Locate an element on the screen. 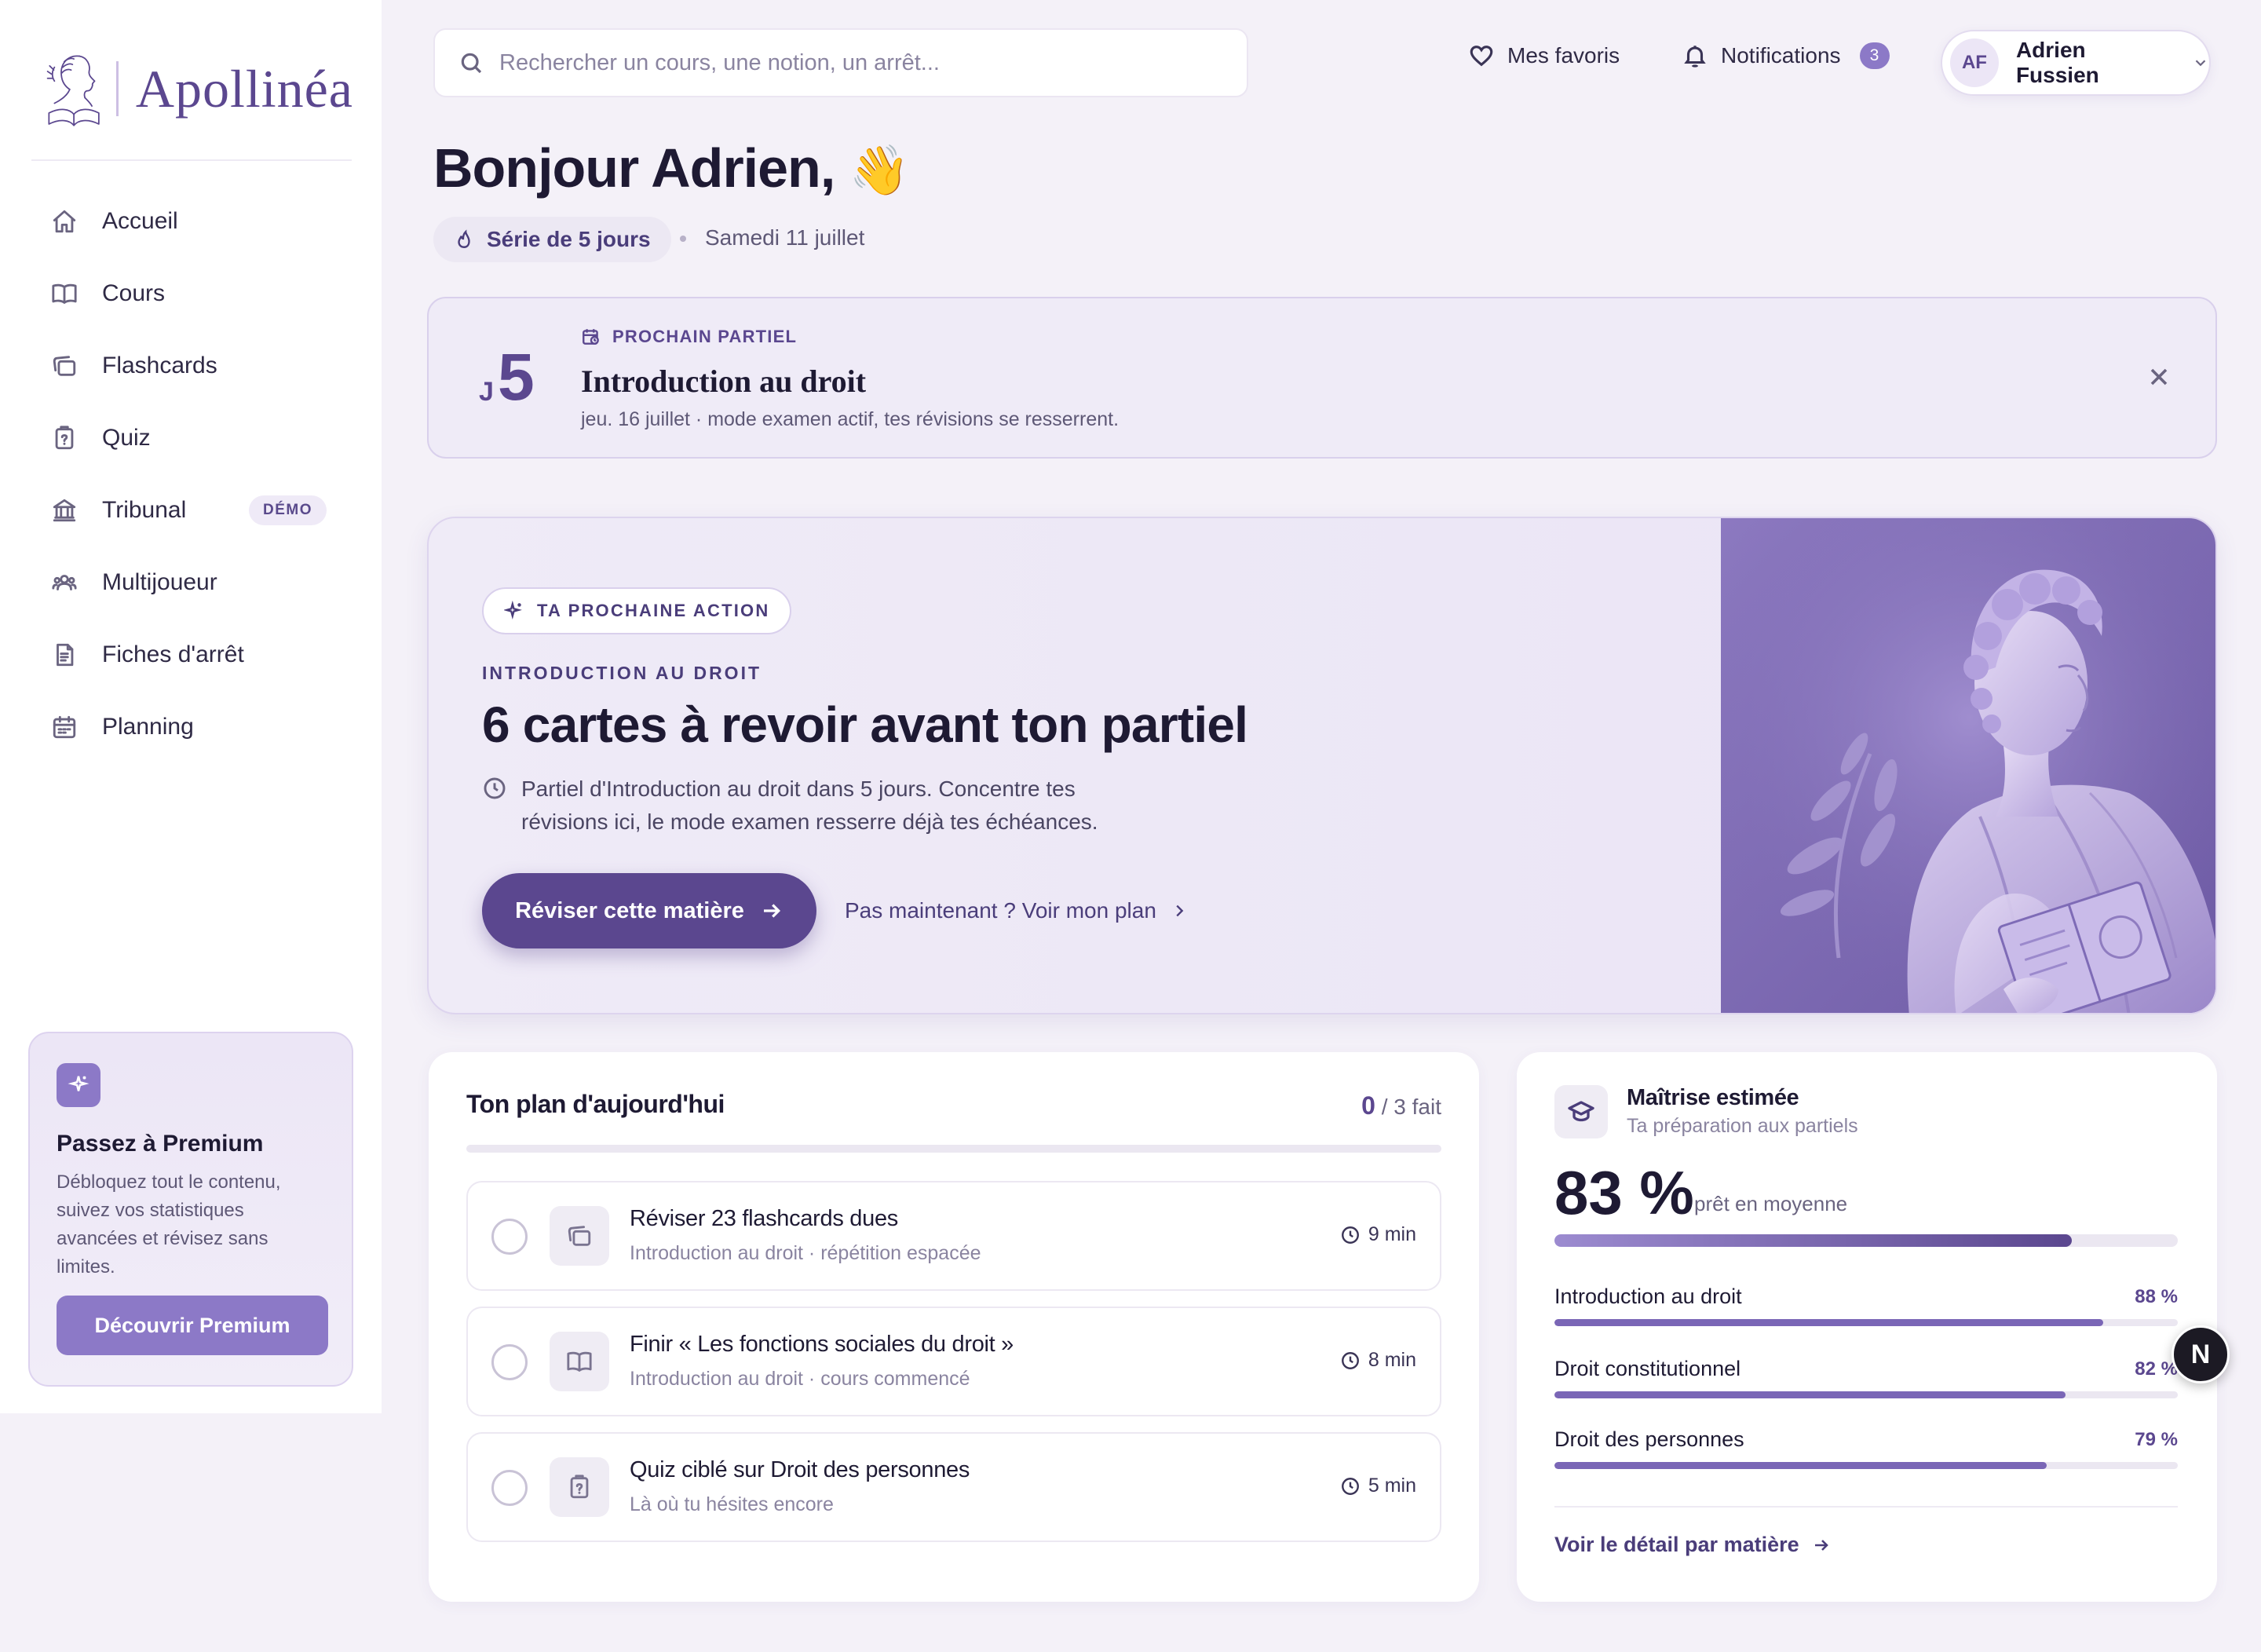 Image resolution: width=2261 pixels, height=1652 pixels. sidebar-item-label: Tribunal is located at coordinates (144, 510).